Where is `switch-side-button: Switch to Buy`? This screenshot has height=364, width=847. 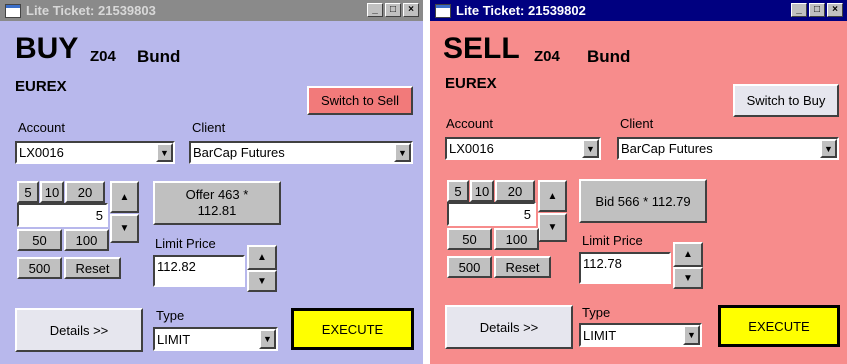
switch-side-button: Switch to Buy is located at coordinates (786, 100).